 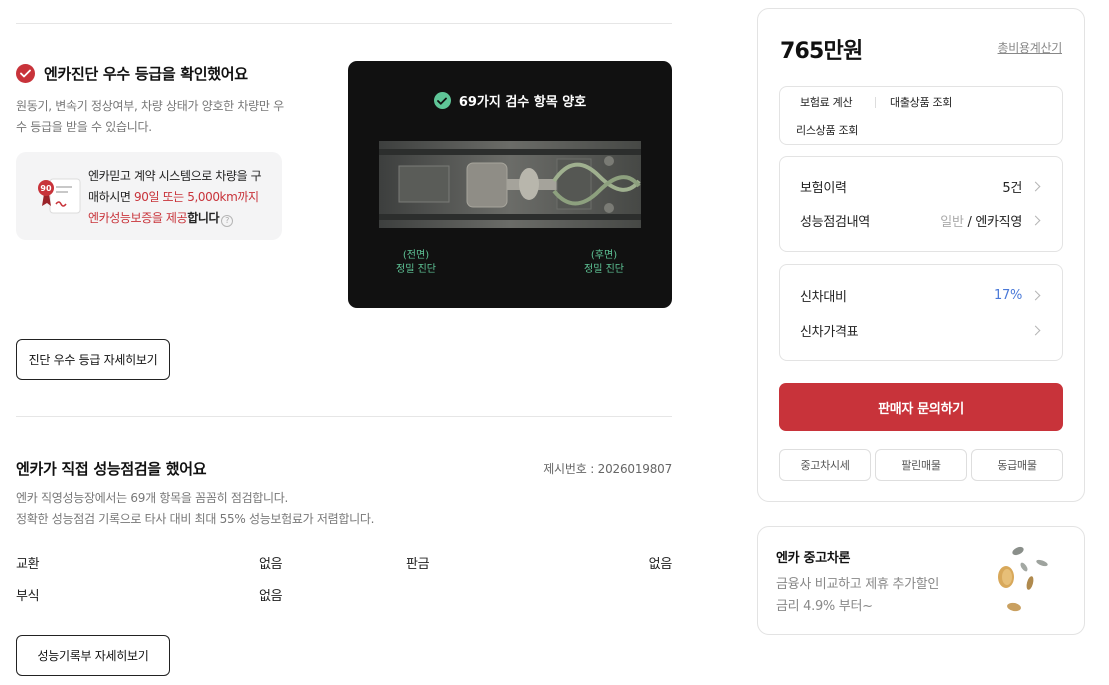 What do you see at coordinates (416, 255) in the screenshot?
I see `front-zone-title: (전면)` at bounding box center [416, 255].